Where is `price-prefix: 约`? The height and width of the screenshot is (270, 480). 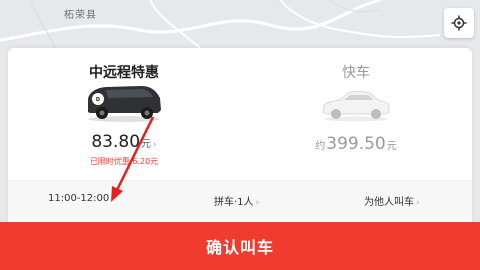 price-prefix: 约 is located at coordinates (320, 146).